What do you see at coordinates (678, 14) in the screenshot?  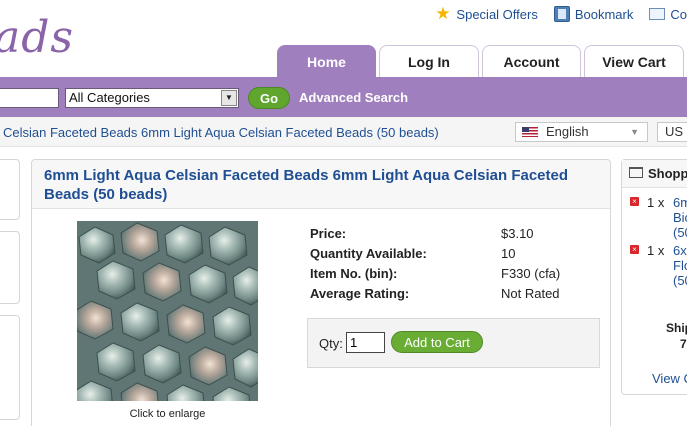 I see `contact-label: Co` at bounding box center [678, 14].